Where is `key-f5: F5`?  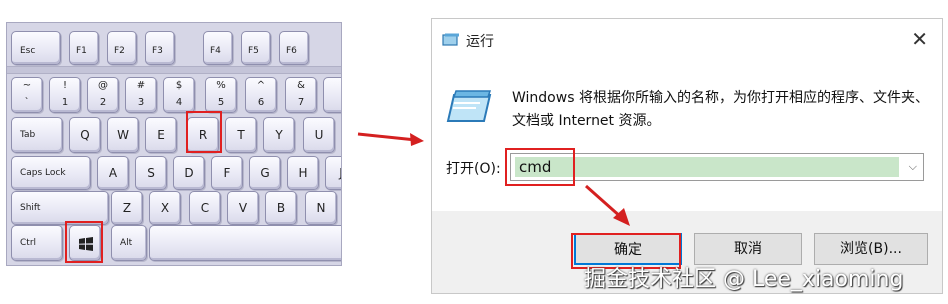 key-f5: F5 is located at coordinates (256, 48).